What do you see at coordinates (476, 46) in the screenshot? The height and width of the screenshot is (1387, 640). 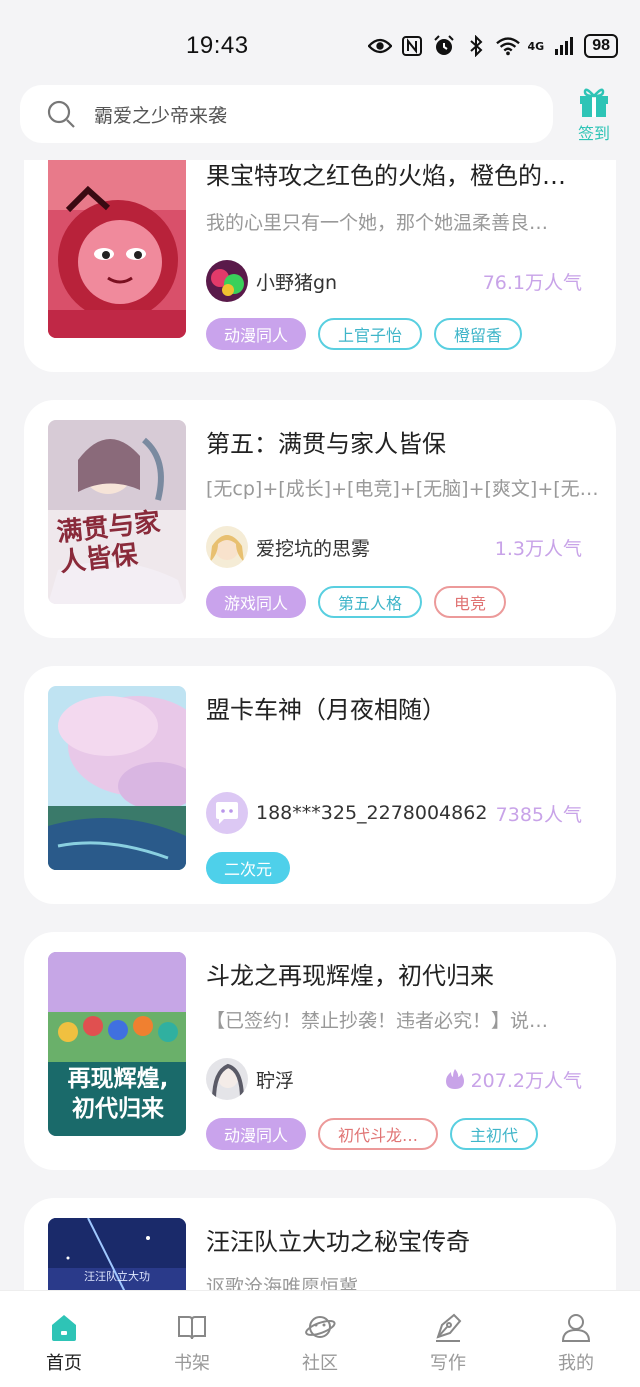 I see `bluetooth-icon` at bounding box center [476, 46].